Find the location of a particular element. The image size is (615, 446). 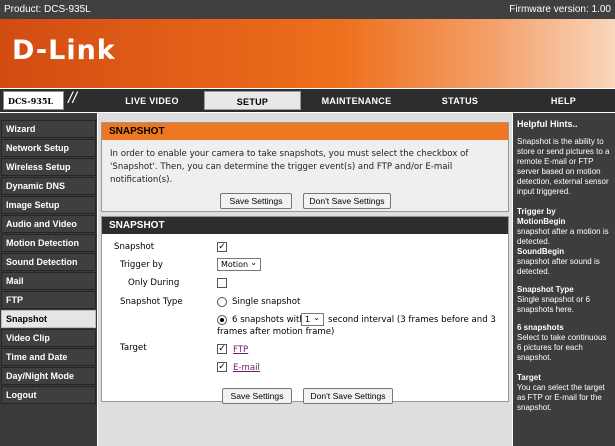

sidebar-item-wireless-setup: Wireless Setup is located at coordinates (48, 167).